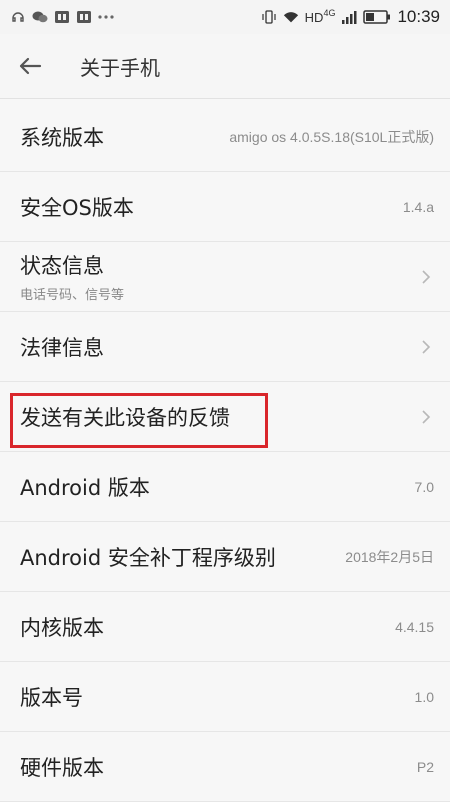 This screenshot has height=802, width=450. I want to click on row-value: P2, so click(425, 766).